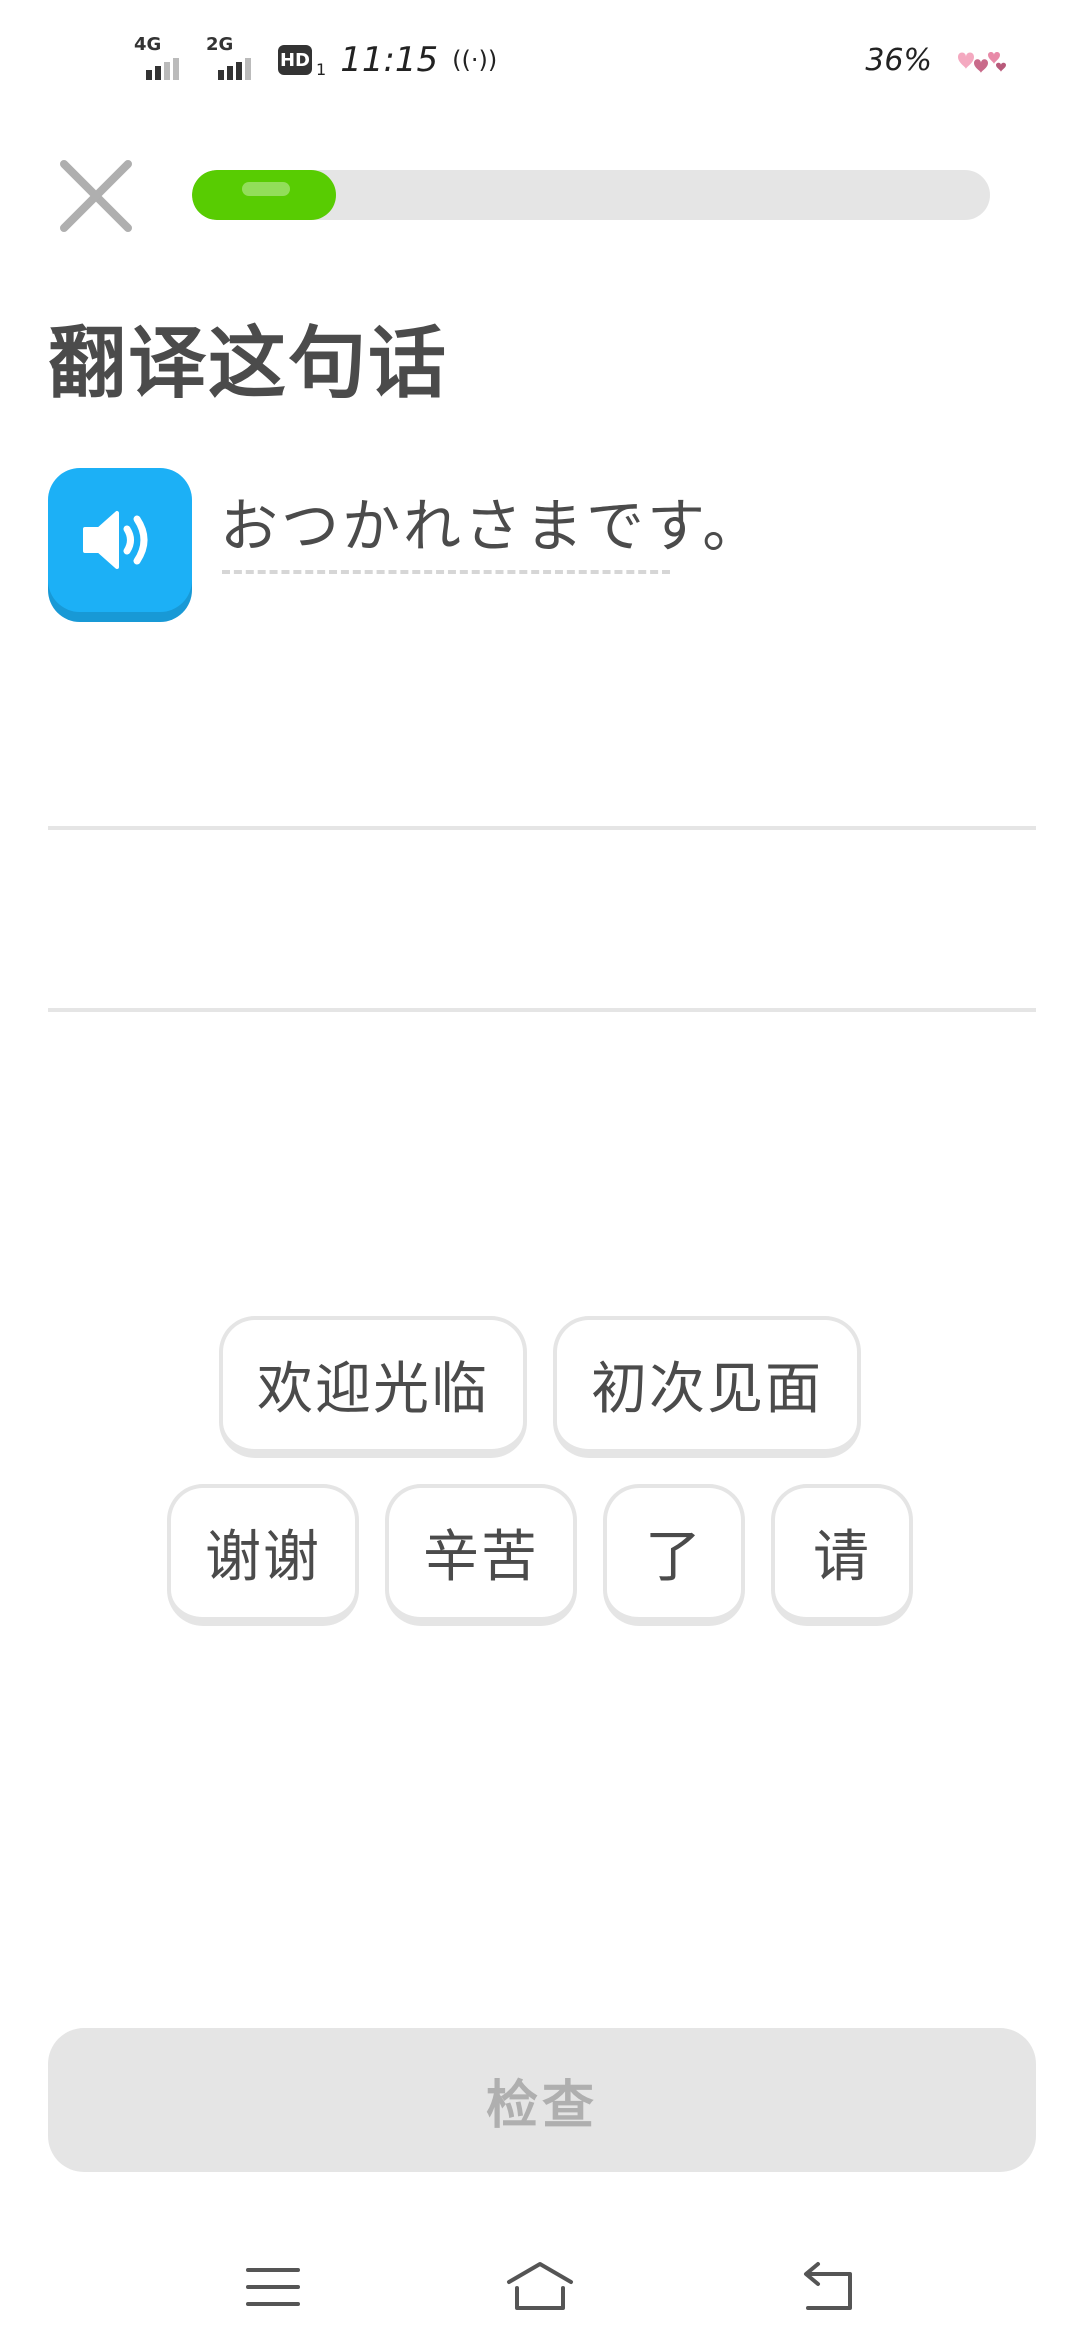 The height and width of the screenshot is (2340, 1080). Describe the element at coordinates (248, 364) in the screenshot. I see `exercise-title: 翻译这句话` at that location.